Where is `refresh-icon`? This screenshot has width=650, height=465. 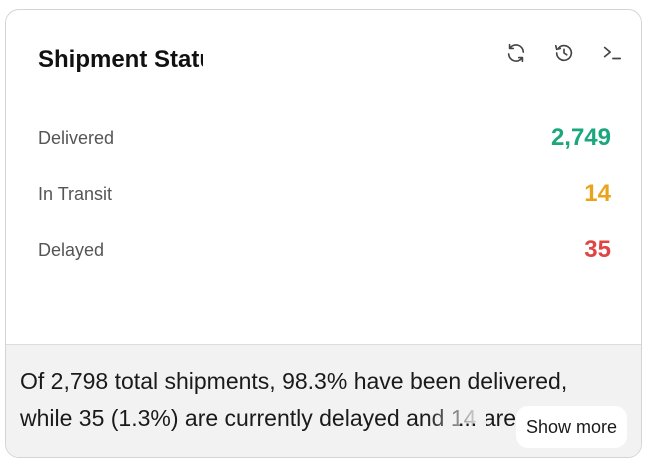
refresh-icon is located at coordinates (516, 53).